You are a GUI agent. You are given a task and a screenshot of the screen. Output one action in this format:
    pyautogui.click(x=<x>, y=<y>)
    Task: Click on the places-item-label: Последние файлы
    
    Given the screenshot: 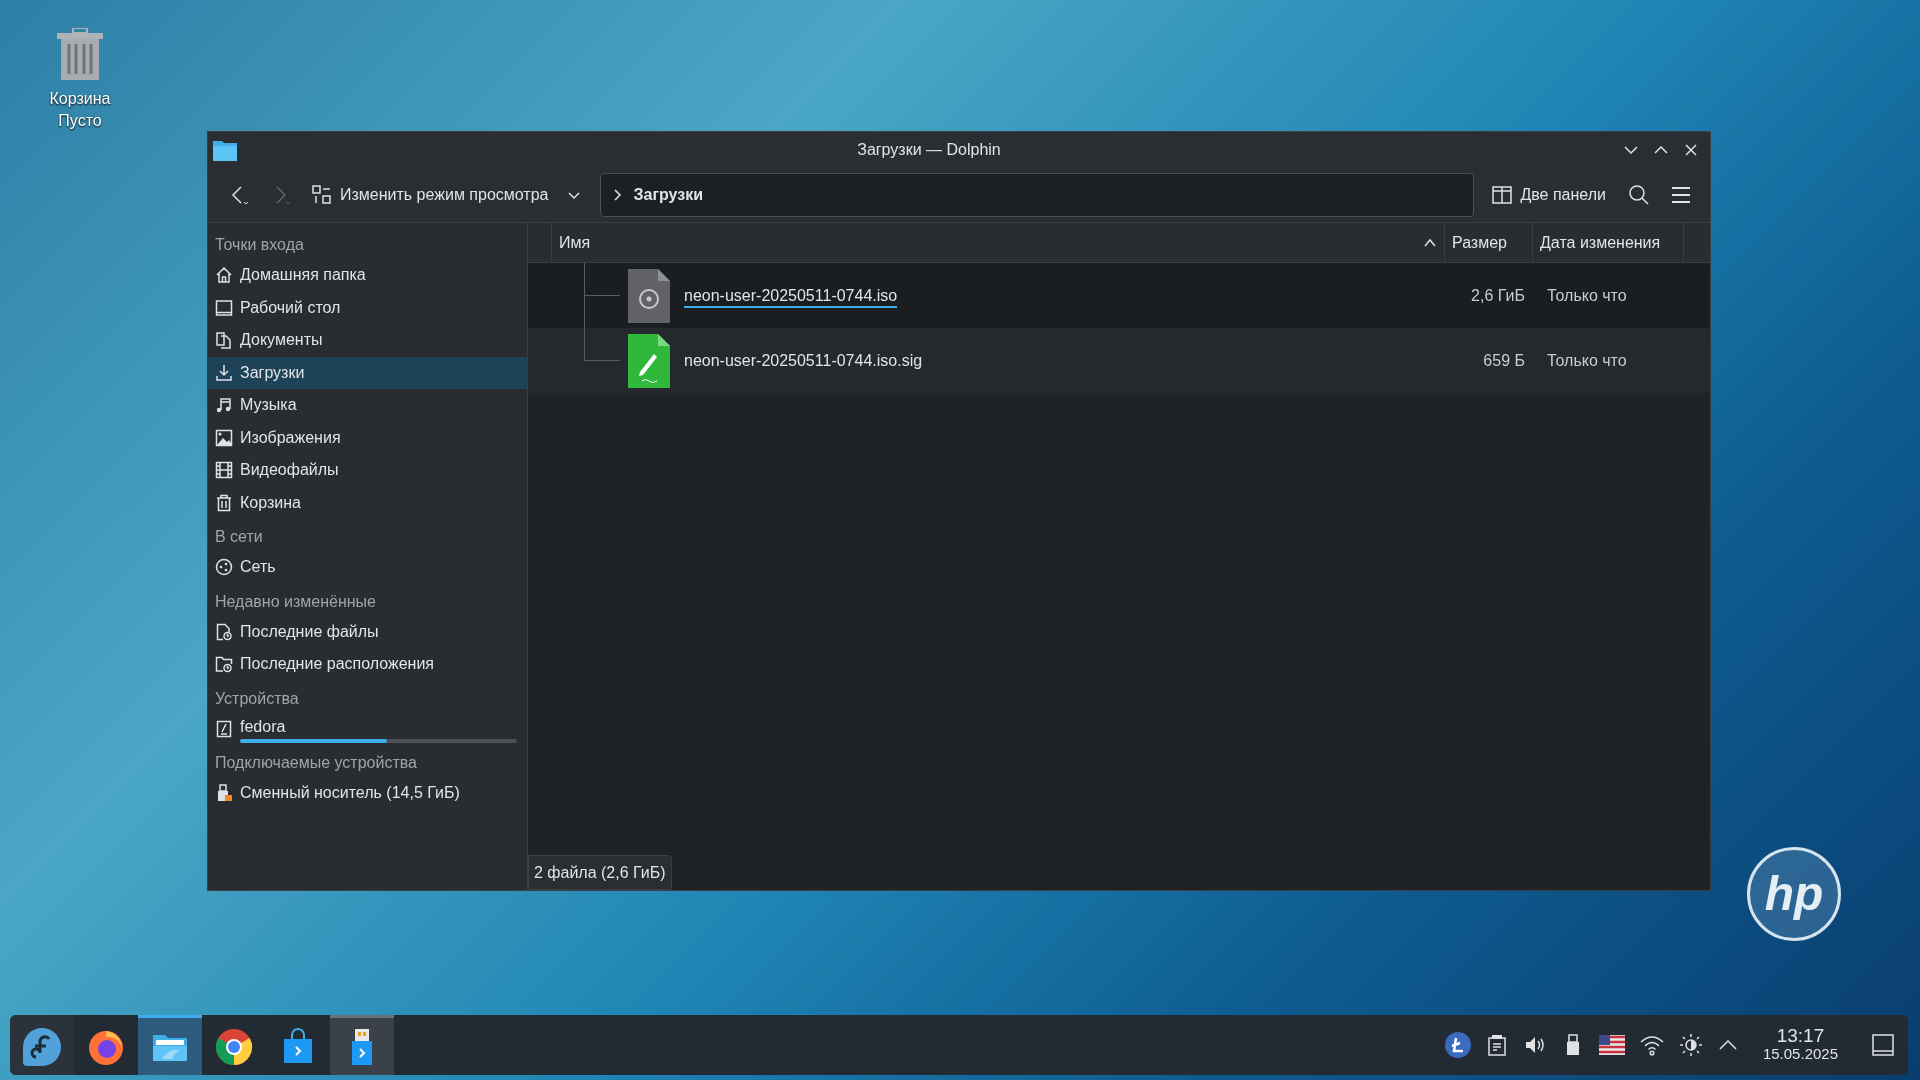 What is the action you would take?
    pyautogui.click(x=310, y=631)
    